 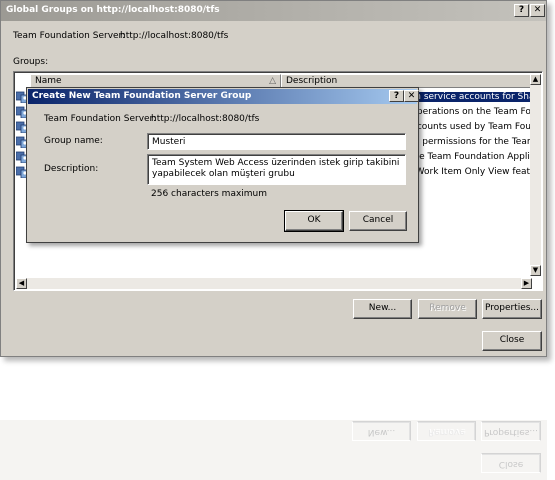 I want to click on dialog-server-url: http://localhost:8080/tfs, so click(x=205, y=119).